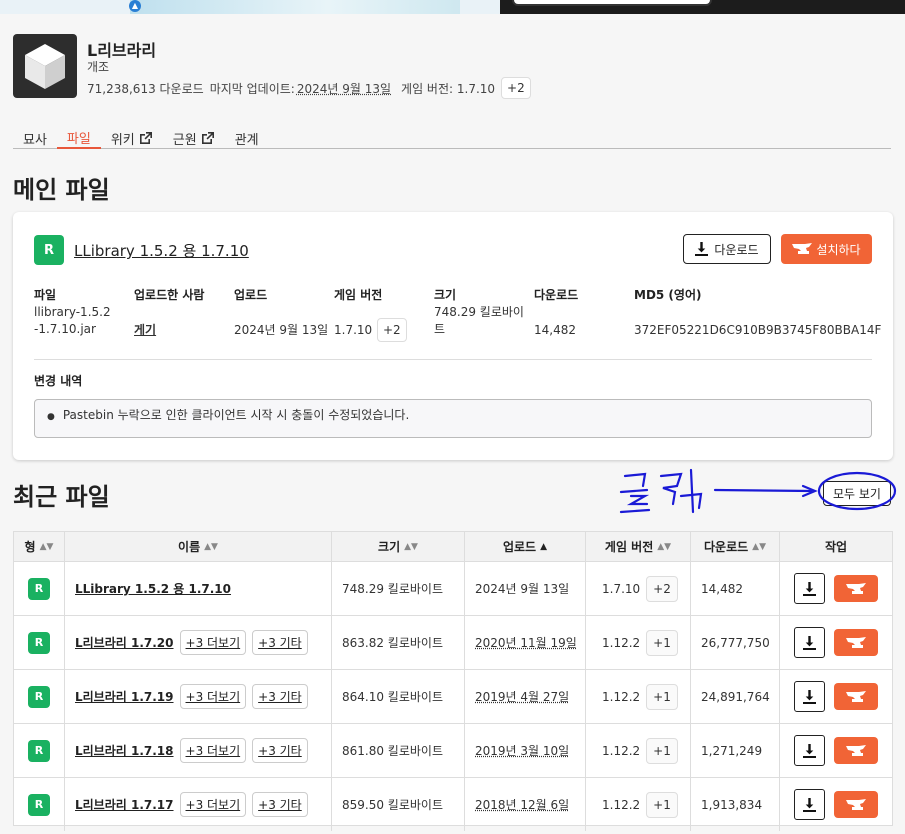  I want to click on name-cell: L리브라리 1.7.20 +3 더보기 +3 기타, so click(198, 642).